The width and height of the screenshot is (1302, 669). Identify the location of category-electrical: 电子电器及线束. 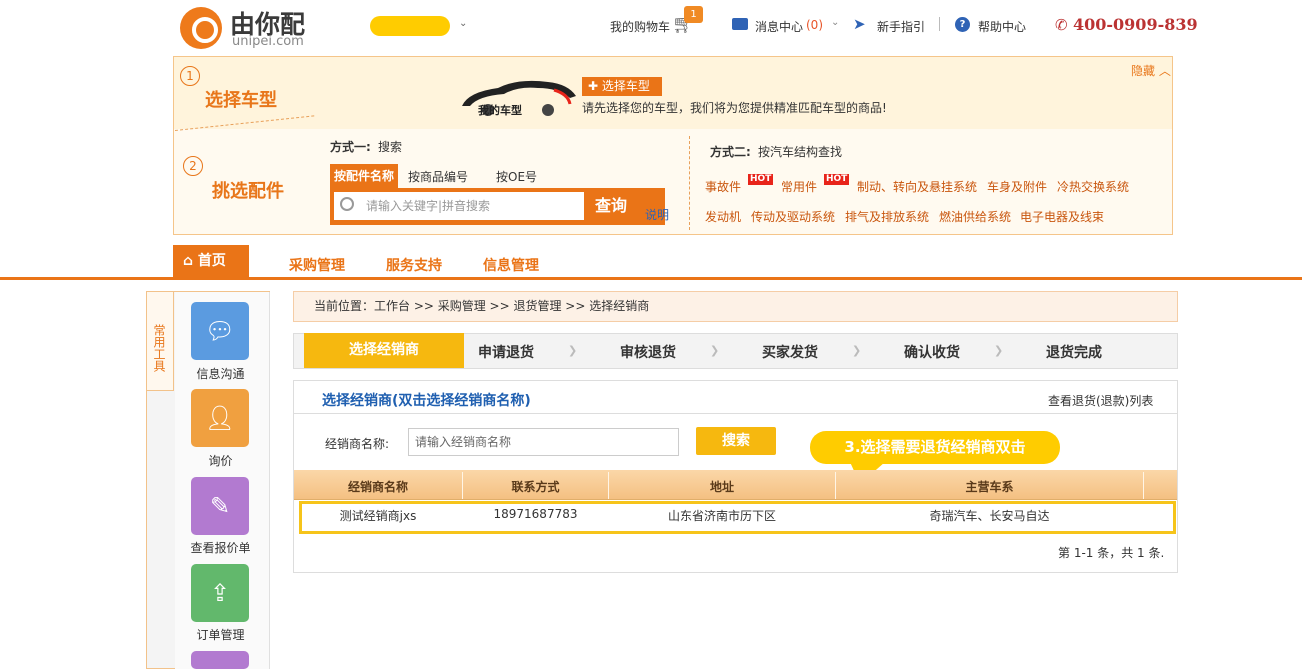
(1062, 216).